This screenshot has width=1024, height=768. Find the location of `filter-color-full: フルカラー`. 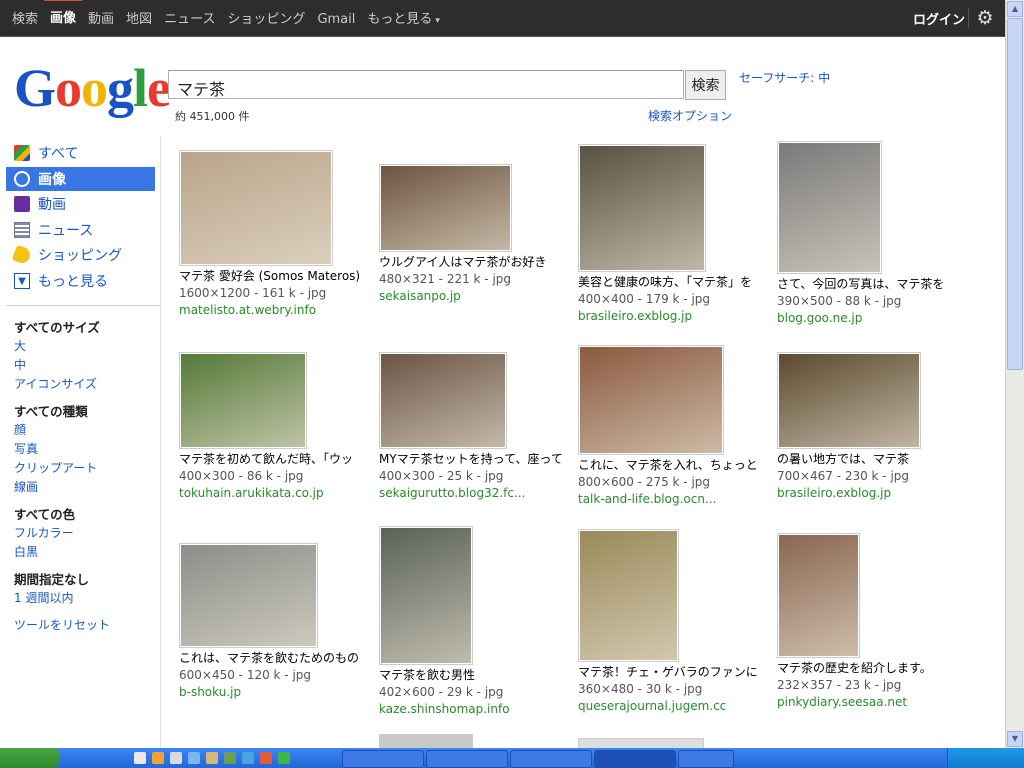

filter-color-full: フルカラー is located at coordinates (80, 533).